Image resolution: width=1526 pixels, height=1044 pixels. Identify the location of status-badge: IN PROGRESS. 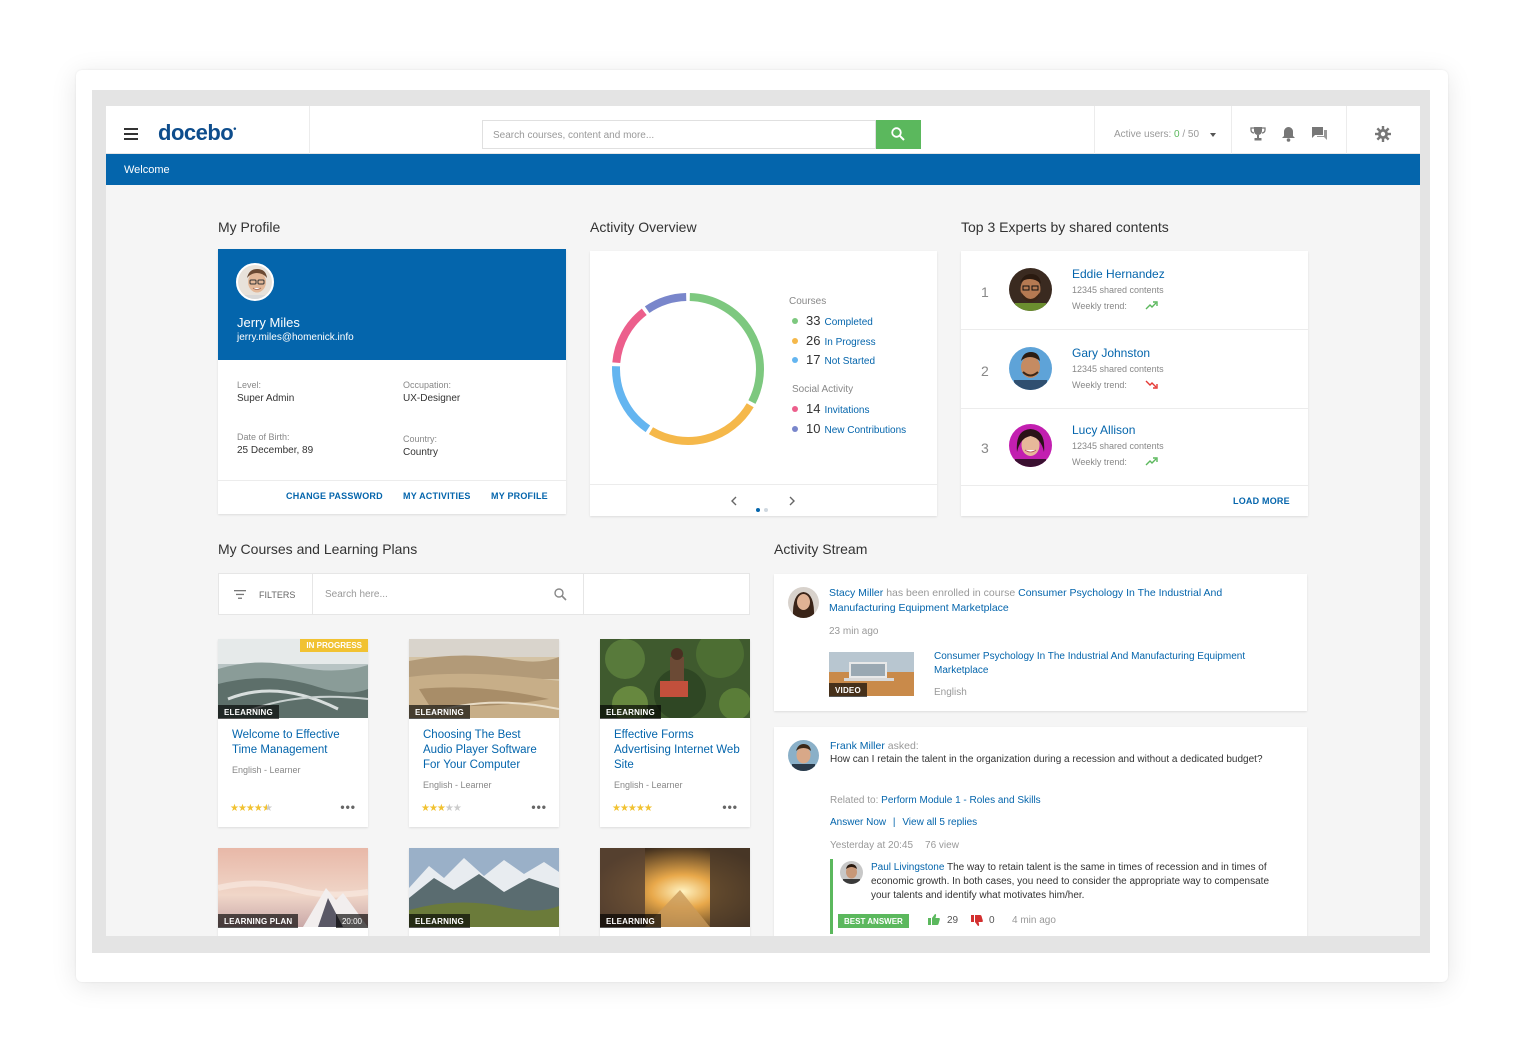
(334, 645).